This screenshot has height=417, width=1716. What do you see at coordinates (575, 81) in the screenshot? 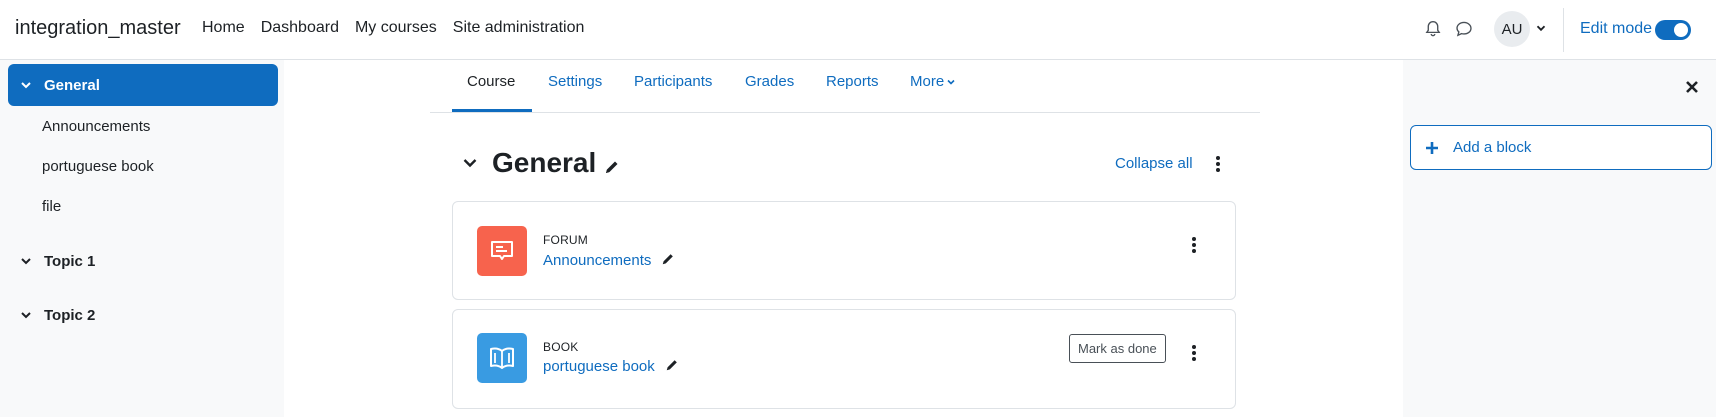
I see `tab-settings: Settings` at bounding box center [575, 81].